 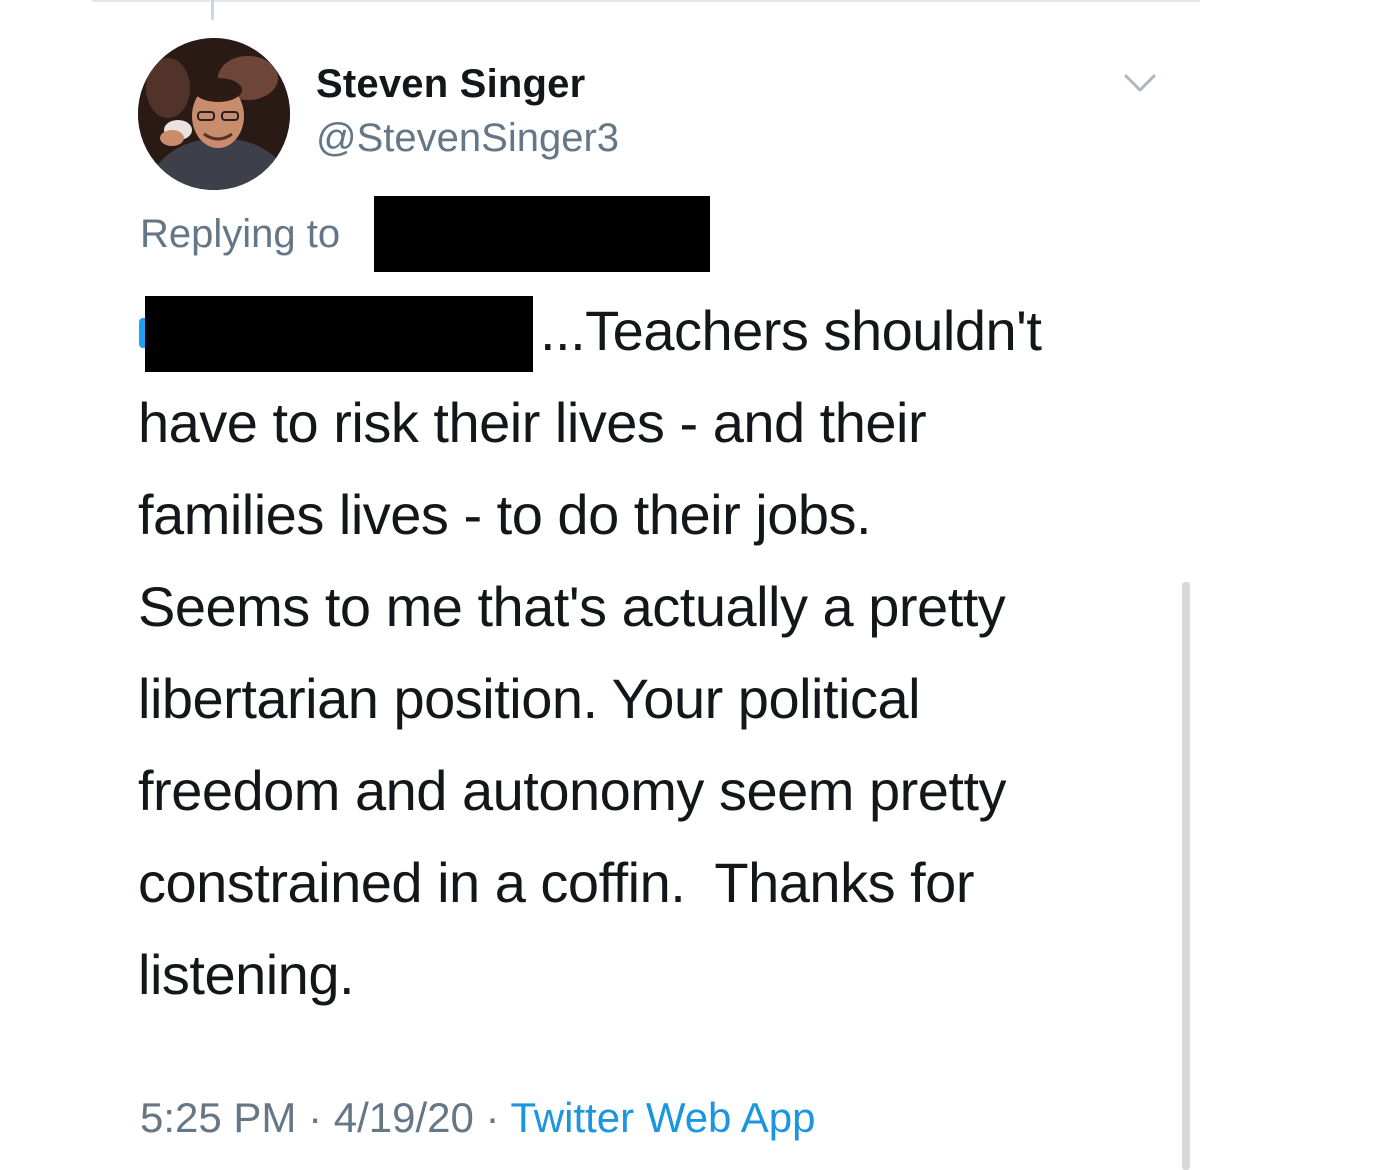 I want to click on tweet-text-line: ...Teachers shouldn't, so click(x=791, y=330).